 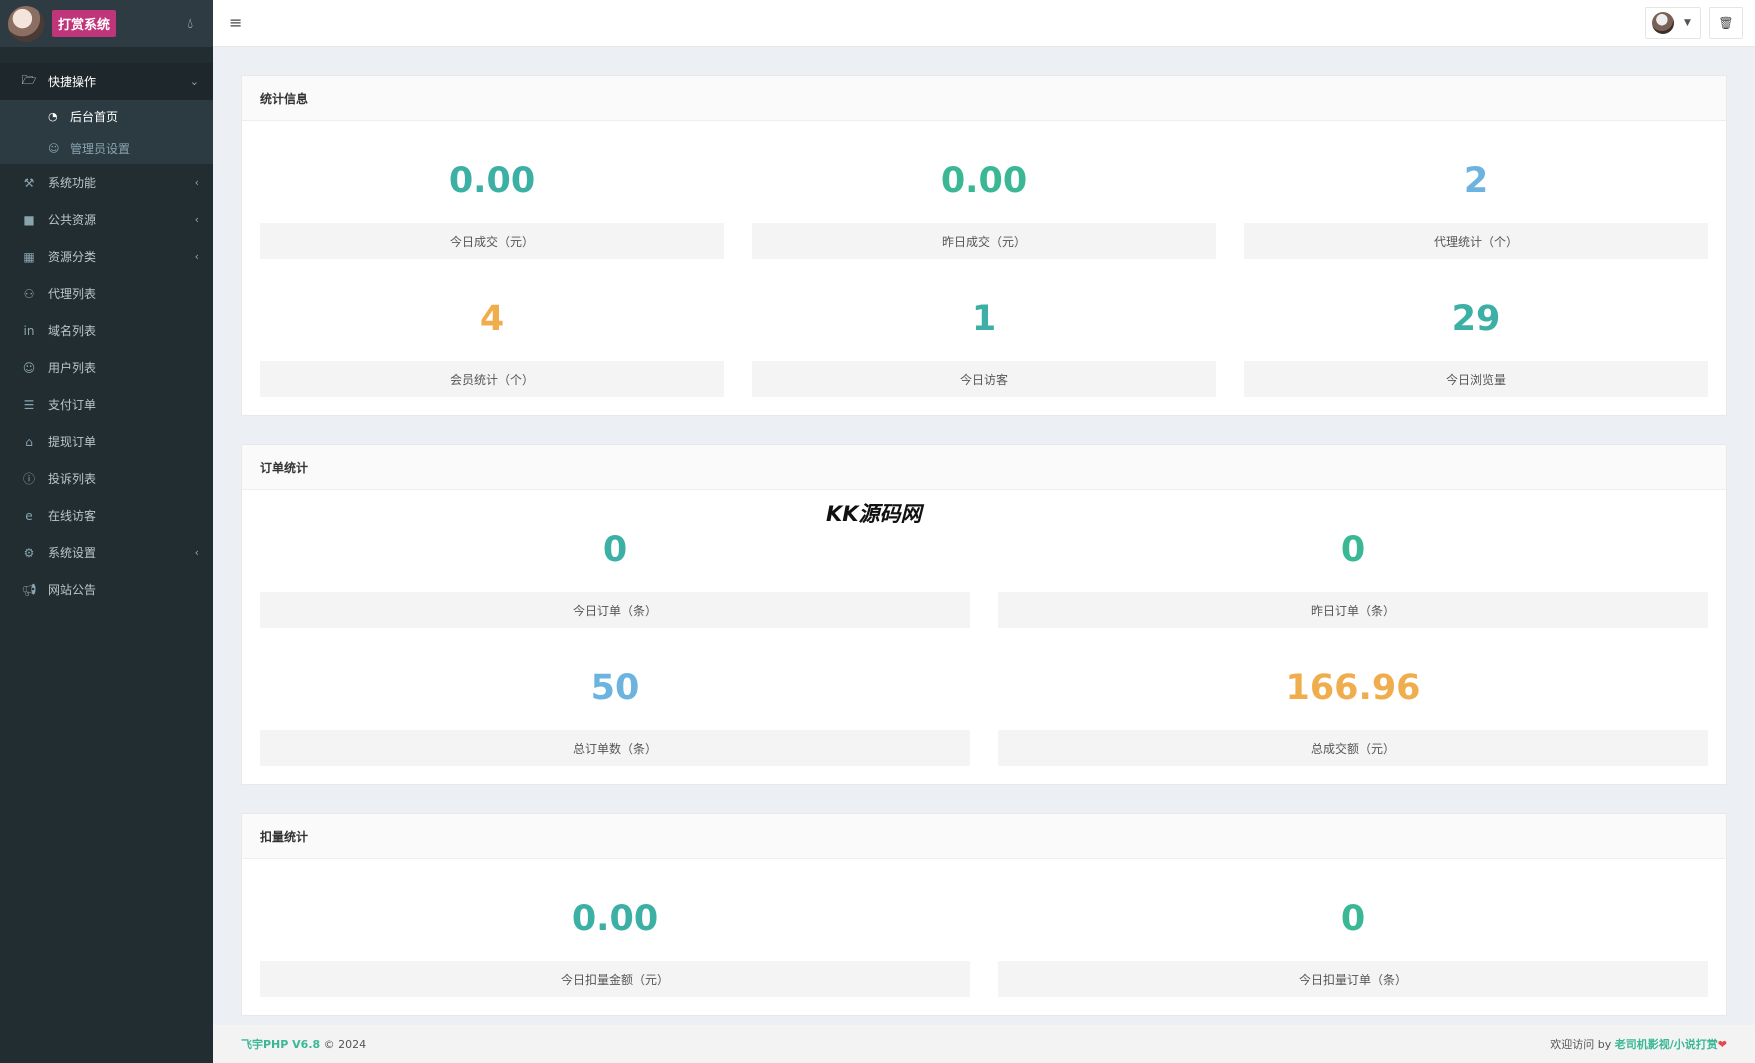 I want to click on sidebar-item-system-functions: ⚒ 系统功能 ‹, so click(x=106, y=182).